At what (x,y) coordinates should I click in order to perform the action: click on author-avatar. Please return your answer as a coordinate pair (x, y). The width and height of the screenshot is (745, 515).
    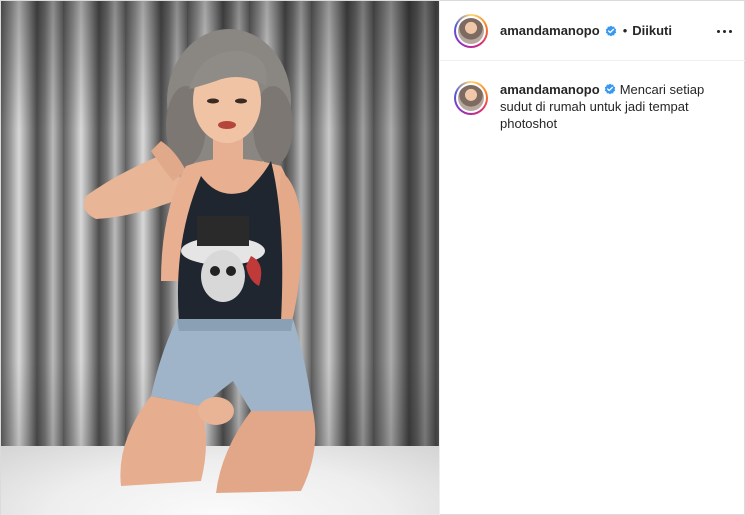
    Looking at the image, I should click on (471, 30).